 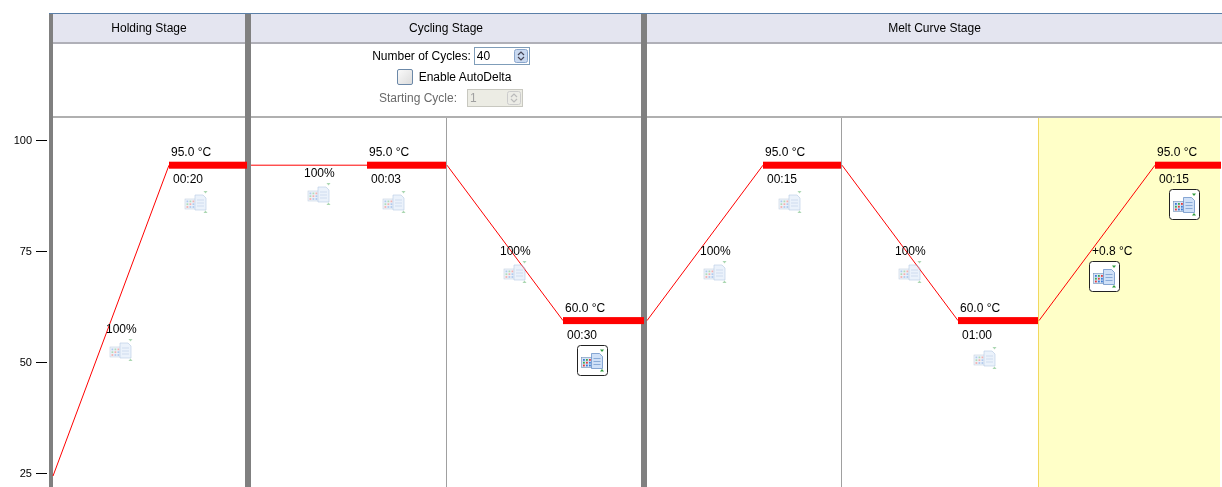 What do you see at coordinates (386, 179) in the screenshot?
I see `hold-time-label: 00:03` at bounding box center [386, 179].